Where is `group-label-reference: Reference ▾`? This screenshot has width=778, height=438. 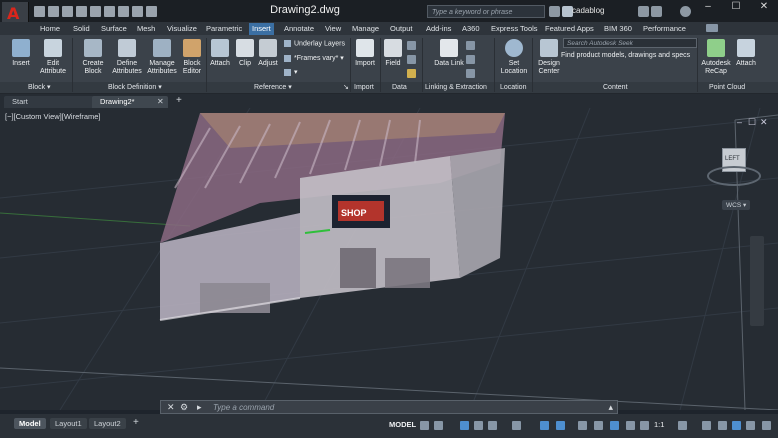
group-label-reference: Reference ▾ is located at coordinates (273, 88).